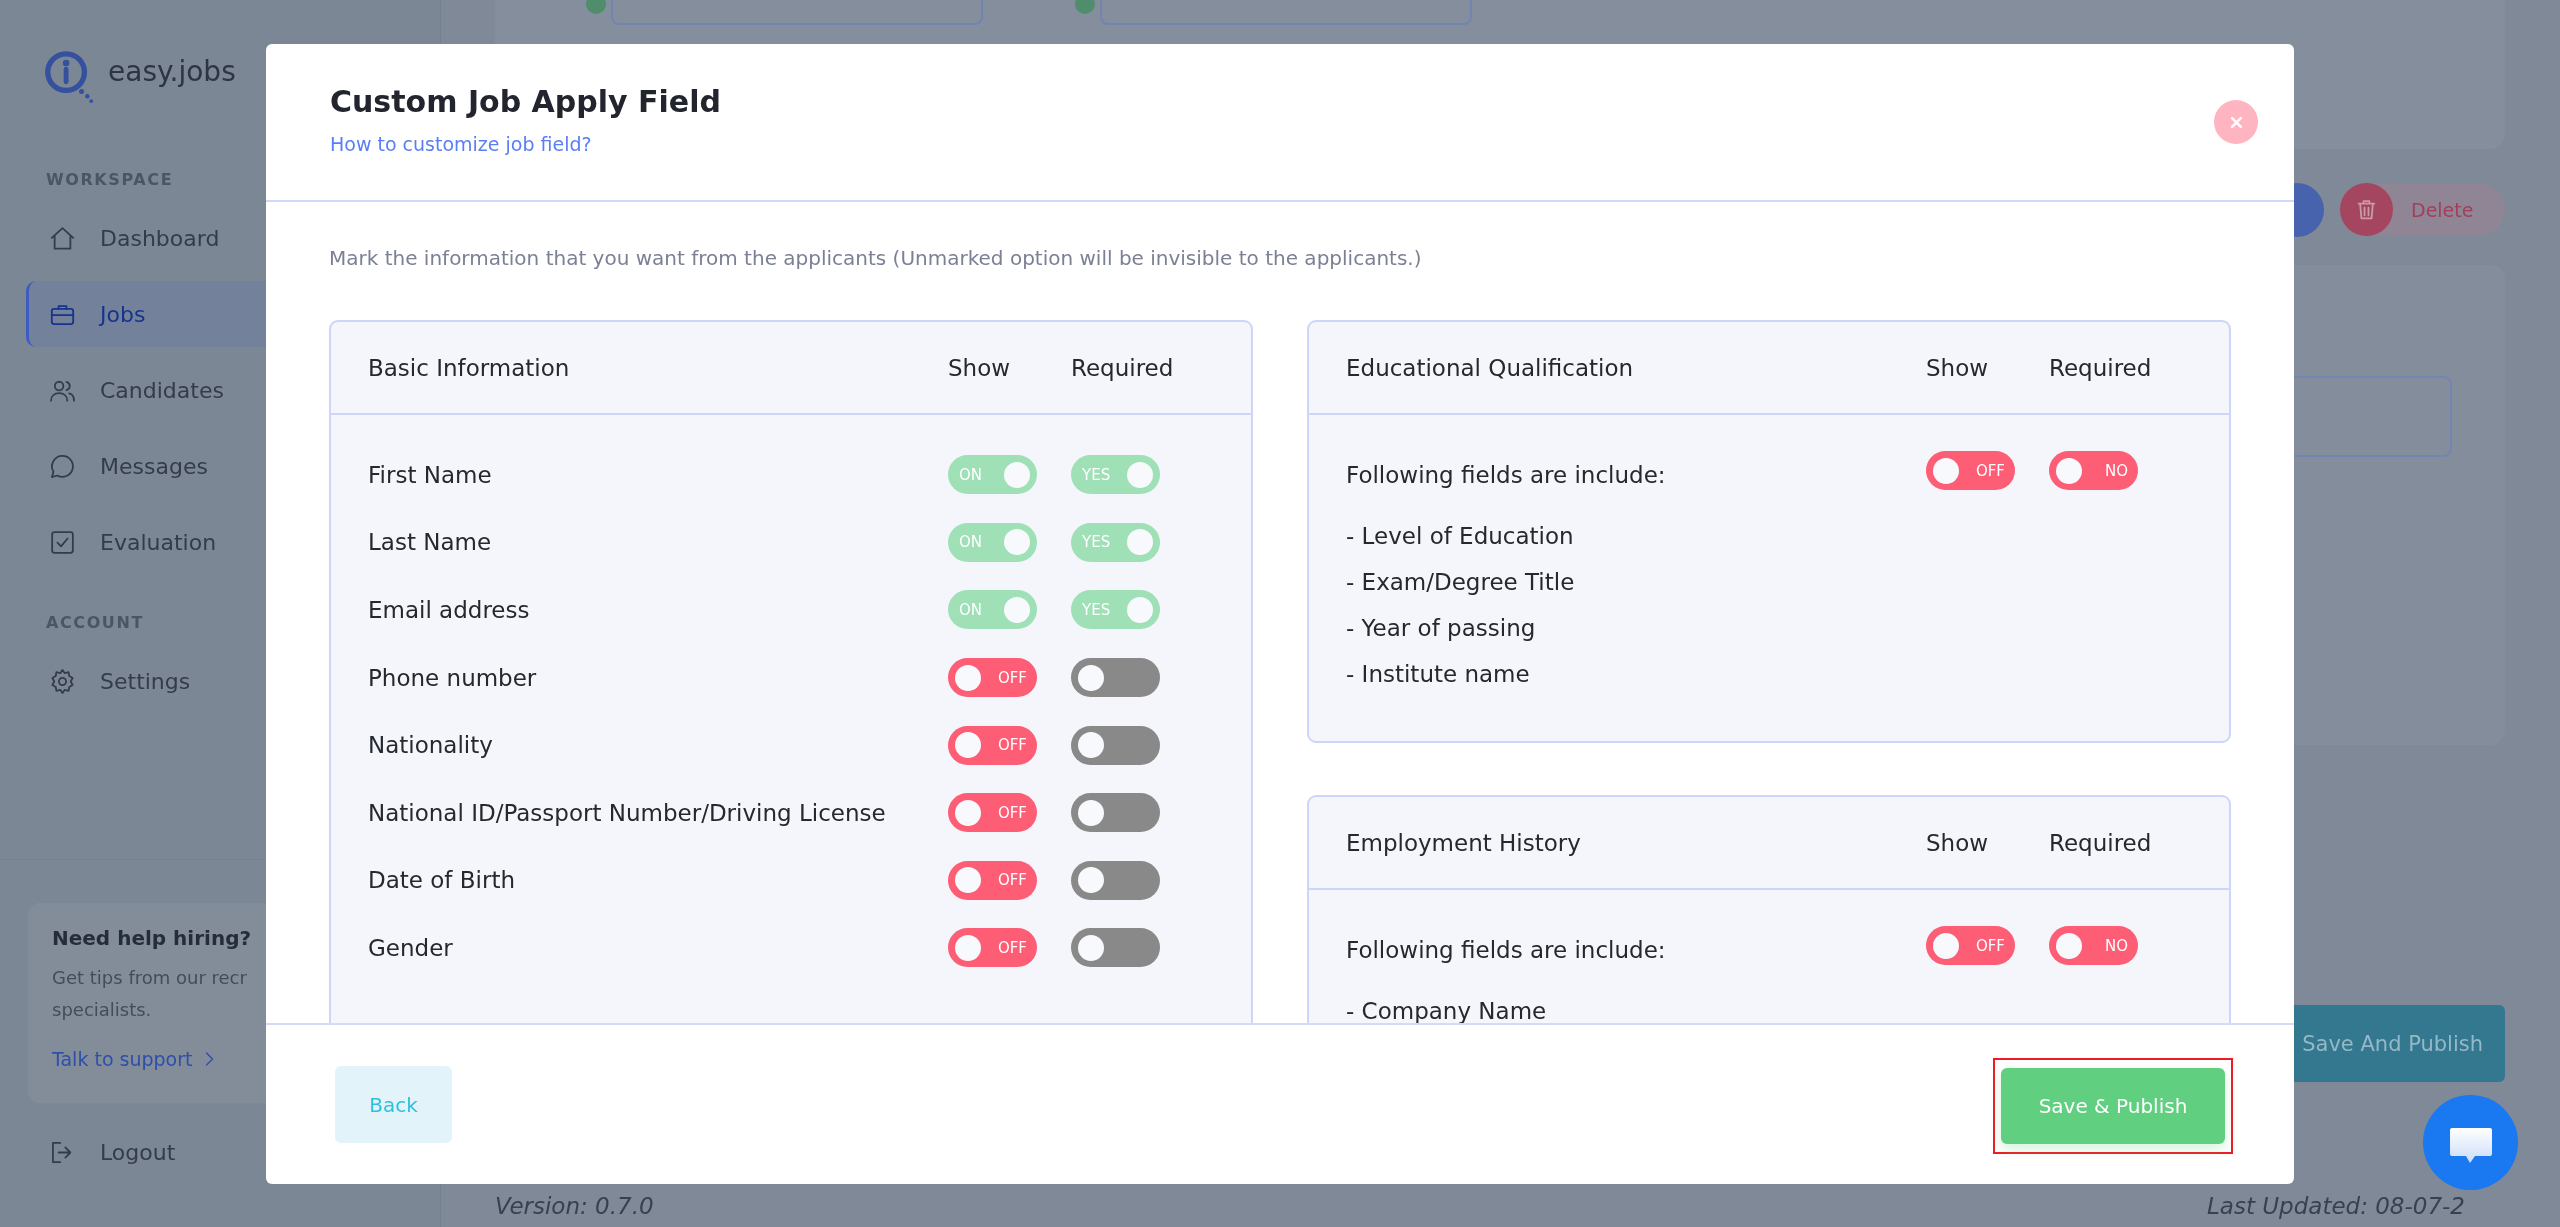  What do you see at coordinates (2422, 209) in the screenshot?
I see `delete-button: Delete` at bounding box center [2422, 209].